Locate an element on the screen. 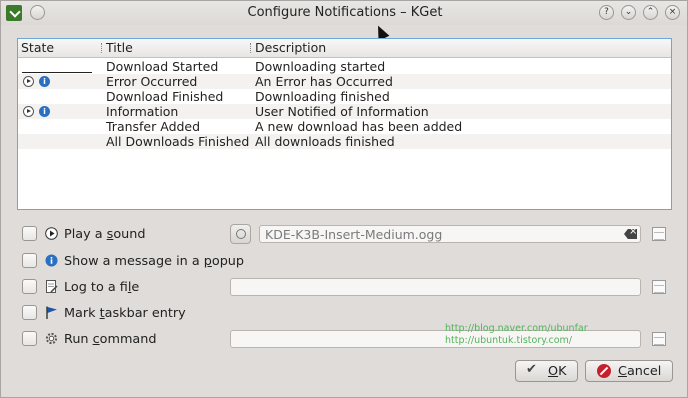  list-row: i Error Occurred An Error has Occurred is located at coordinates (344, 81).